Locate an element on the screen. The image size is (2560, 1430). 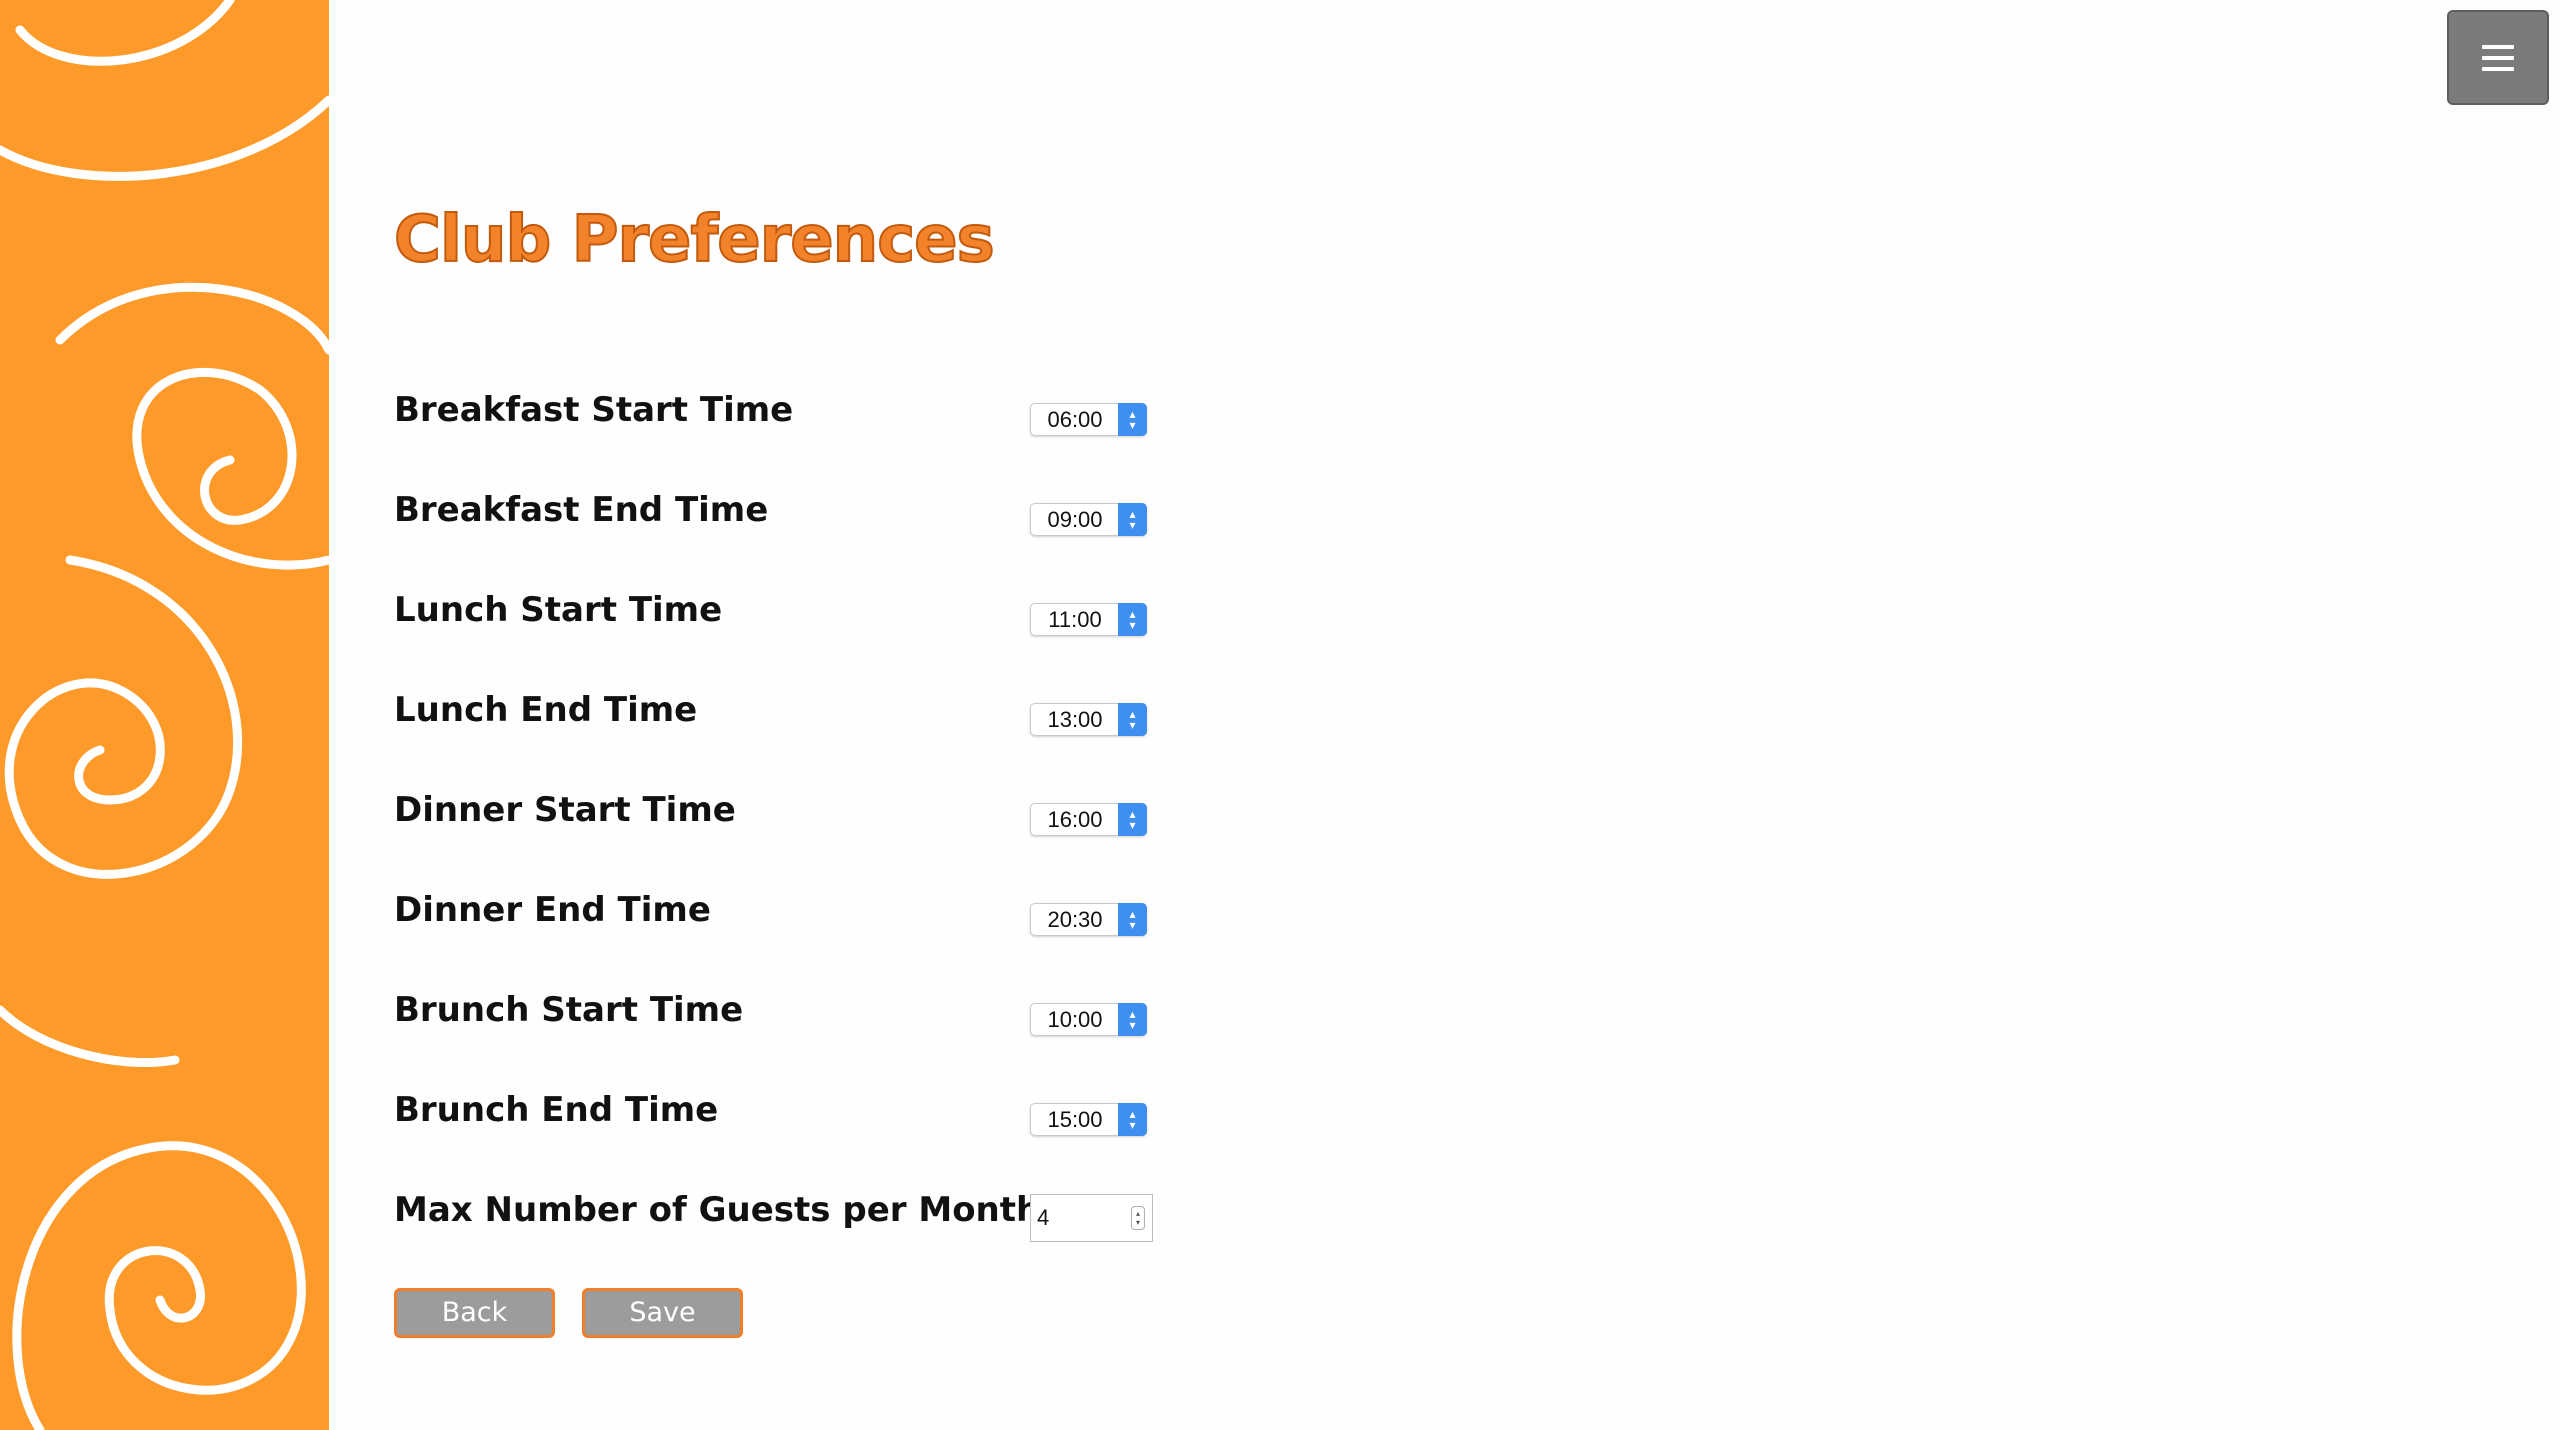
dinner-start-value: 16:00 is located at coordinates (1075, 819).